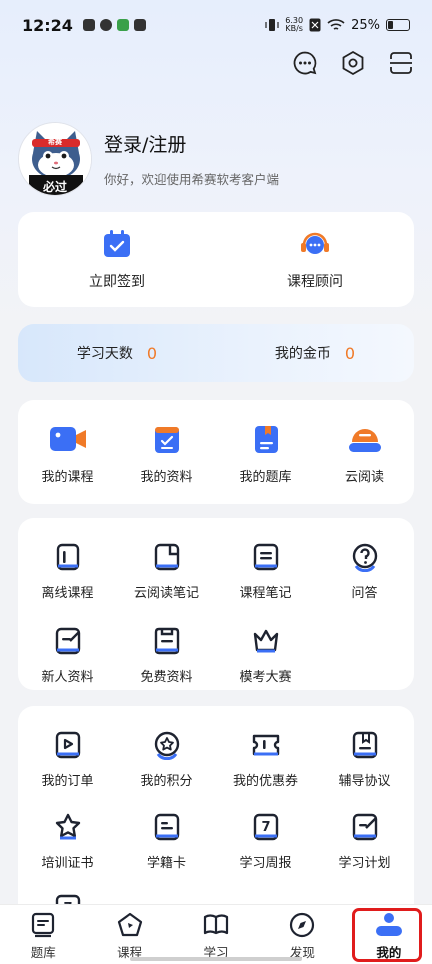 This screenshot has width=432, height=964. I want to click on headset-chat-icon, so click(315, 243).